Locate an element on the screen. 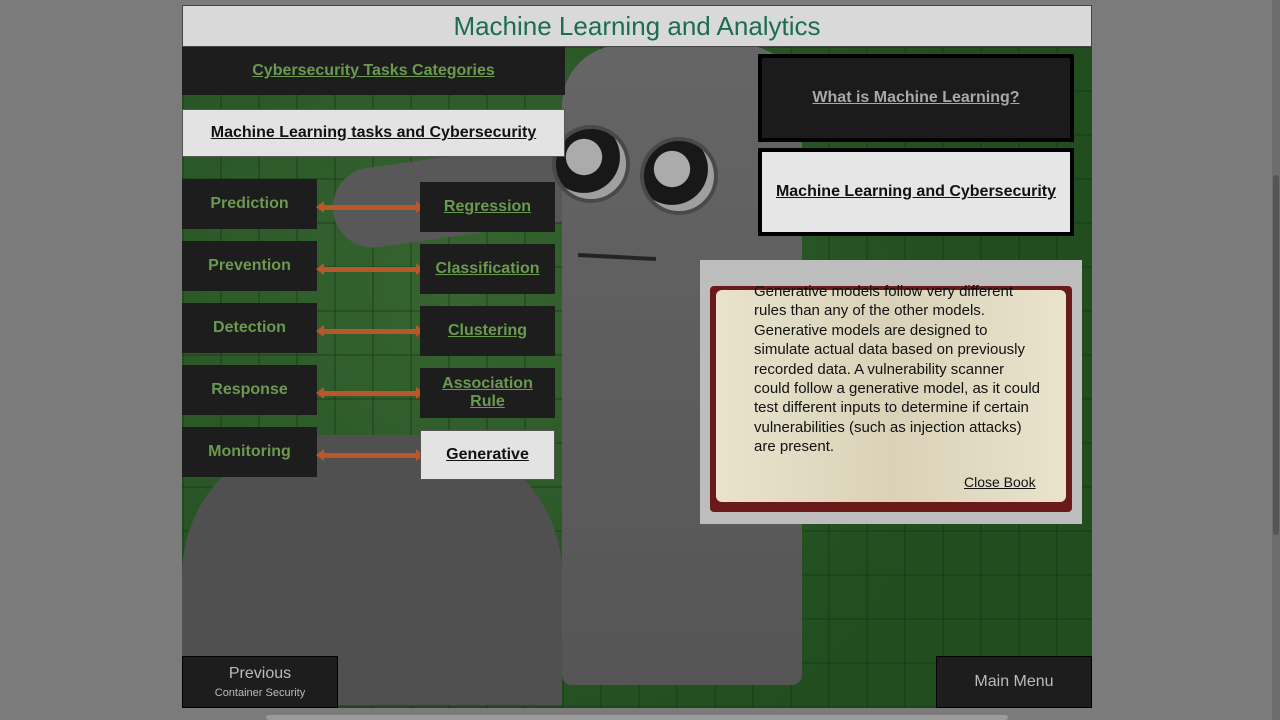 Image resolution: width=1280 pixels, height=720 pixels. previous-label: Previous is located at coordinates (260, 673).